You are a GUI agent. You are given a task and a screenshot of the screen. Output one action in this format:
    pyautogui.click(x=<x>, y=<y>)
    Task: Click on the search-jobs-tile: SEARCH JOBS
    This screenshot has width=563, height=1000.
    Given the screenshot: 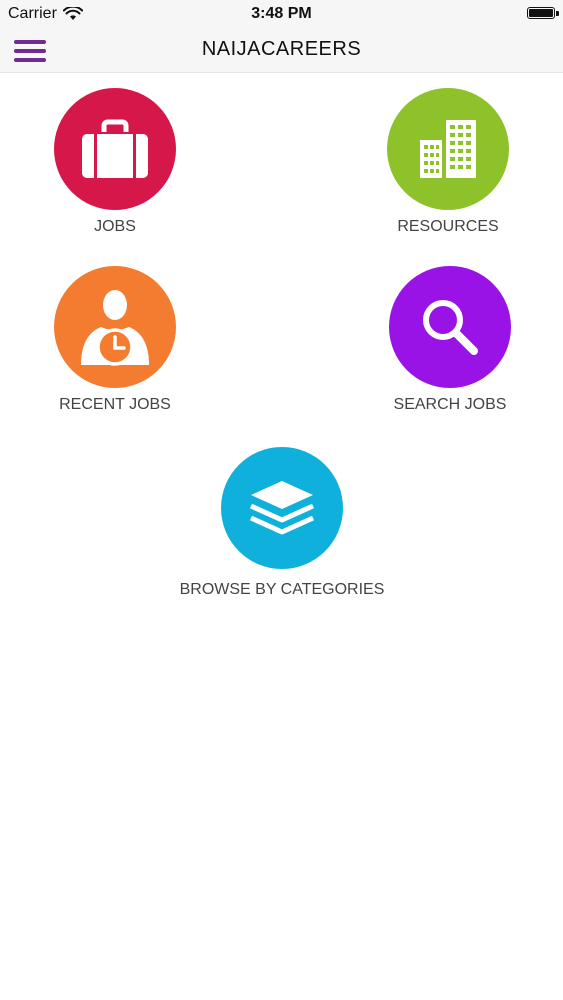 What is the action you would take?
    pyautogui.click(x=450, y=340)
    